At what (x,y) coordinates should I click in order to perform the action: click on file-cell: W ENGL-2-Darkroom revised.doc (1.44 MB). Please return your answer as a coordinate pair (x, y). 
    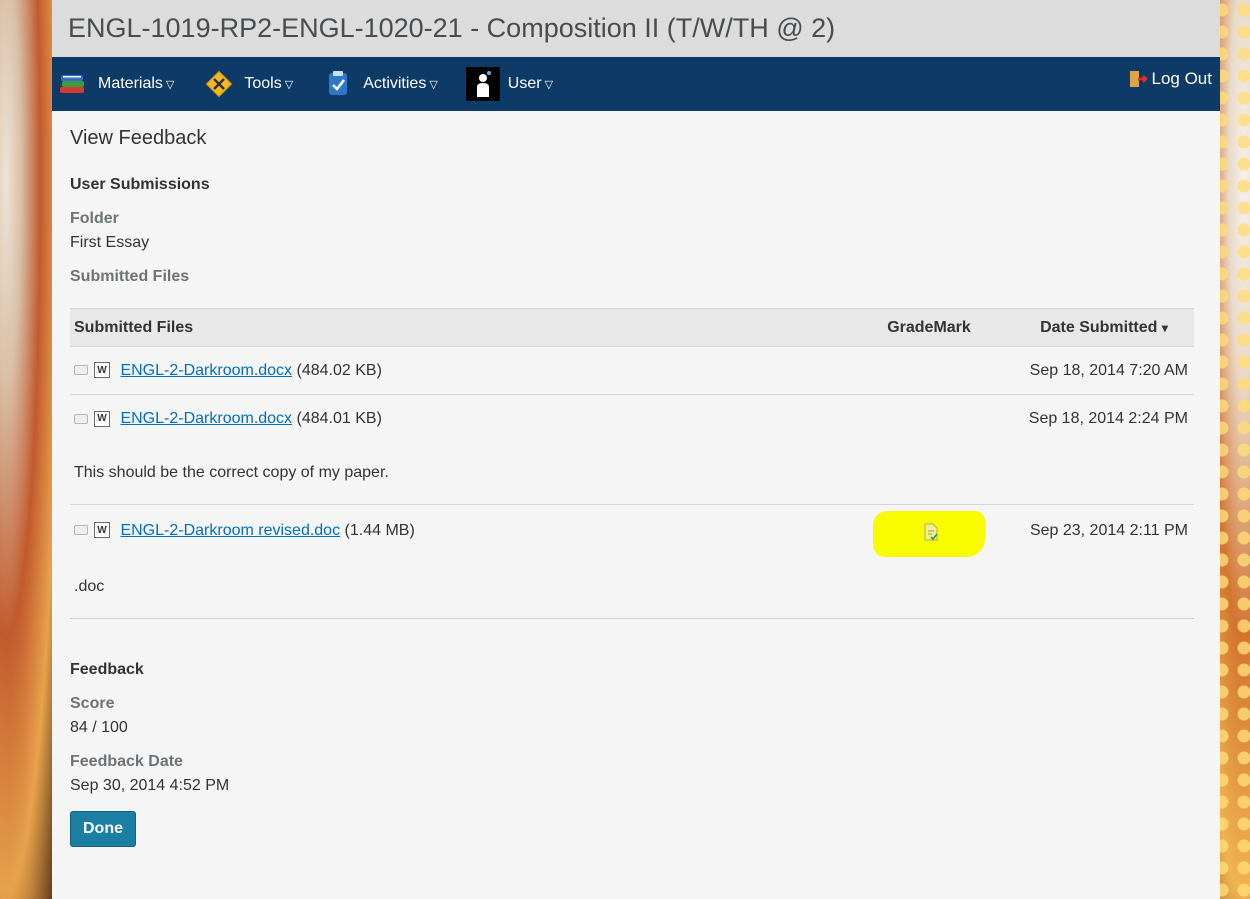
    Looking at the image, I should click on (457, 530).